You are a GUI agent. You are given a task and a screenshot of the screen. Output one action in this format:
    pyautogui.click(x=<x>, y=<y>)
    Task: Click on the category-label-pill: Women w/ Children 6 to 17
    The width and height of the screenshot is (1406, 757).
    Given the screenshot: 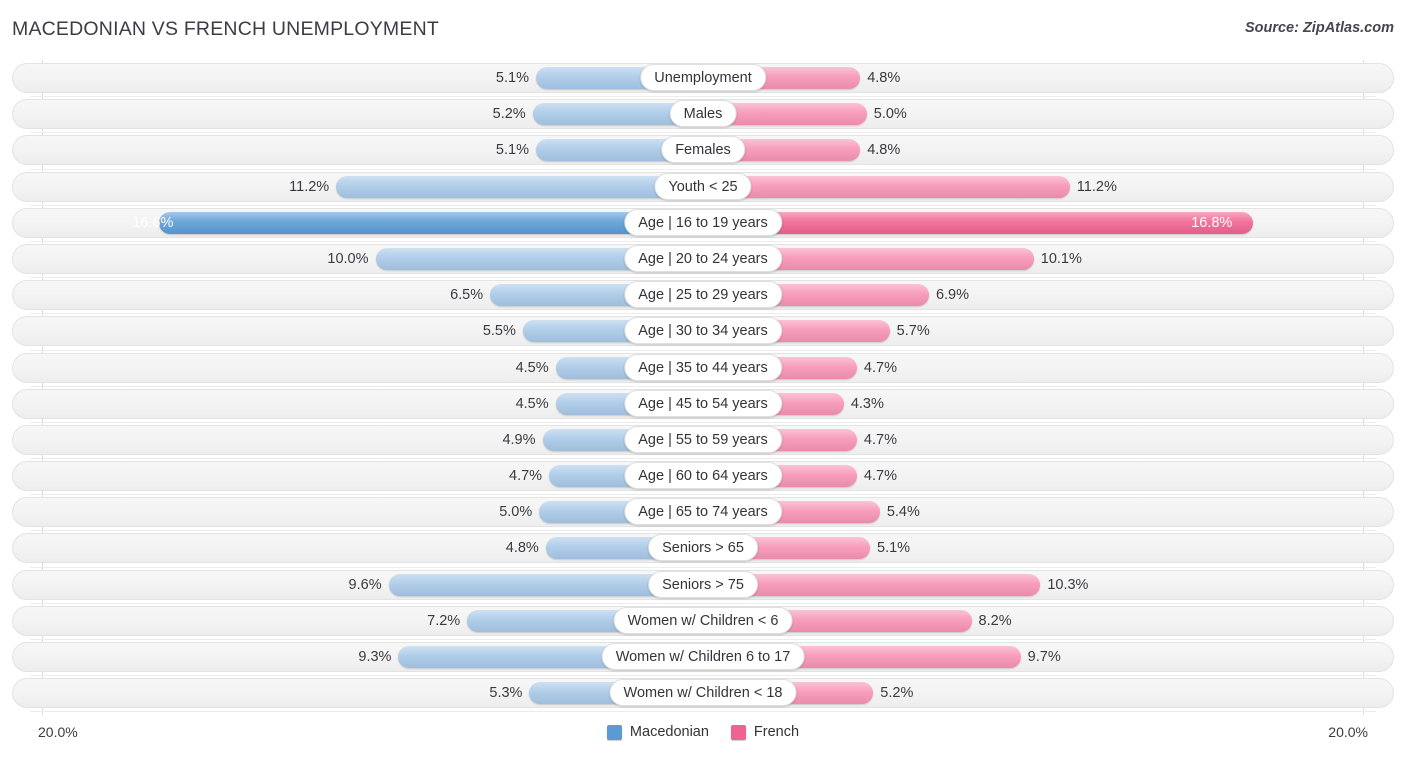 What is the action you would take?
    pyautogui.click(x=703, y=656)
    